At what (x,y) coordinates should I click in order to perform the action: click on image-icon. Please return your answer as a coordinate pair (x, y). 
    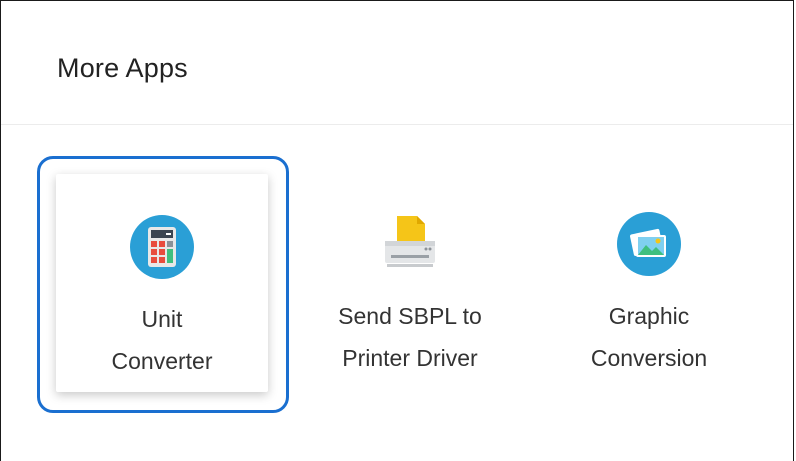
    Looking at the image, I should click on (649, 244).